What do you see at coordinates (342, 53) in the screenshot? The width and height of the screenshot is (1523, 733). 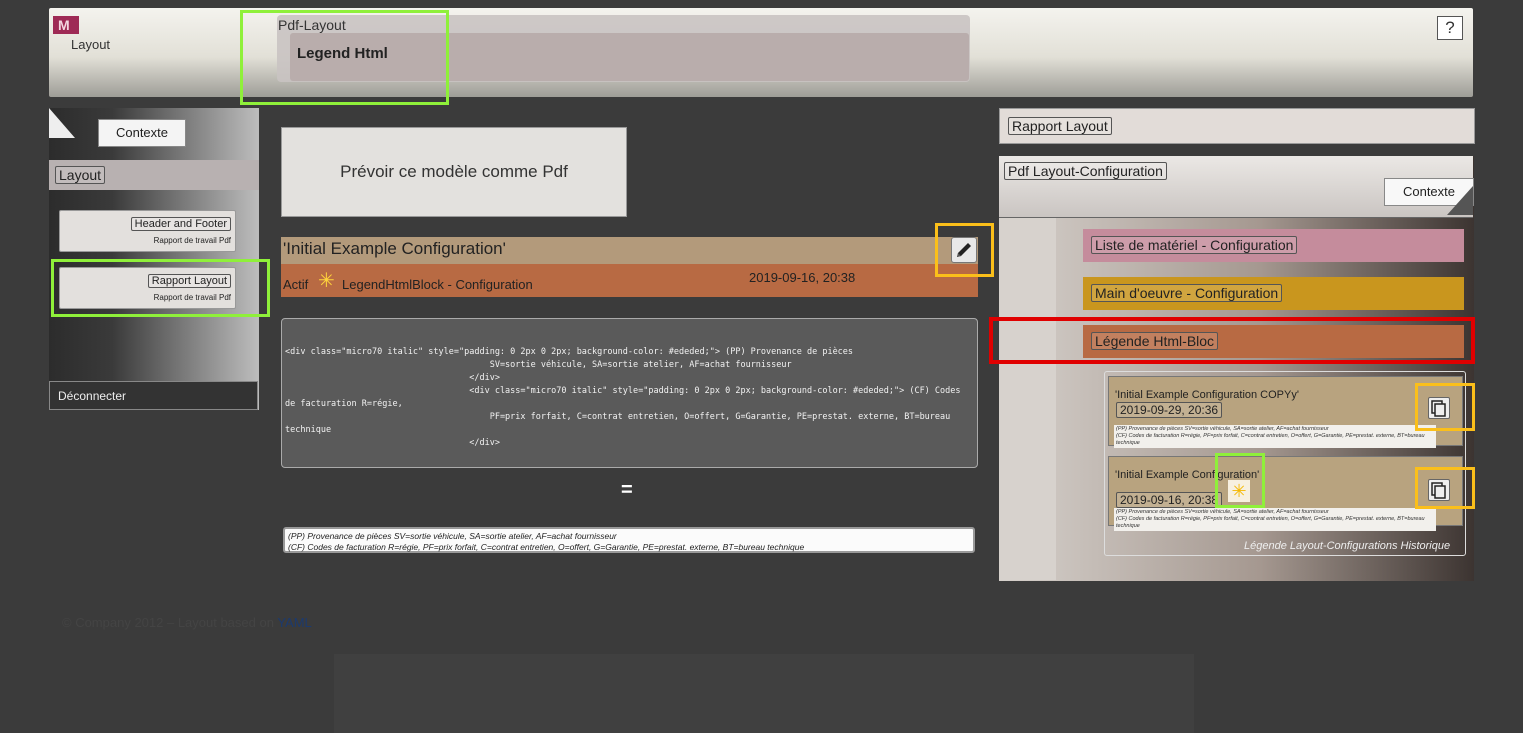 I see `tab-label: Legend Html` at bounding box center [342, 53].